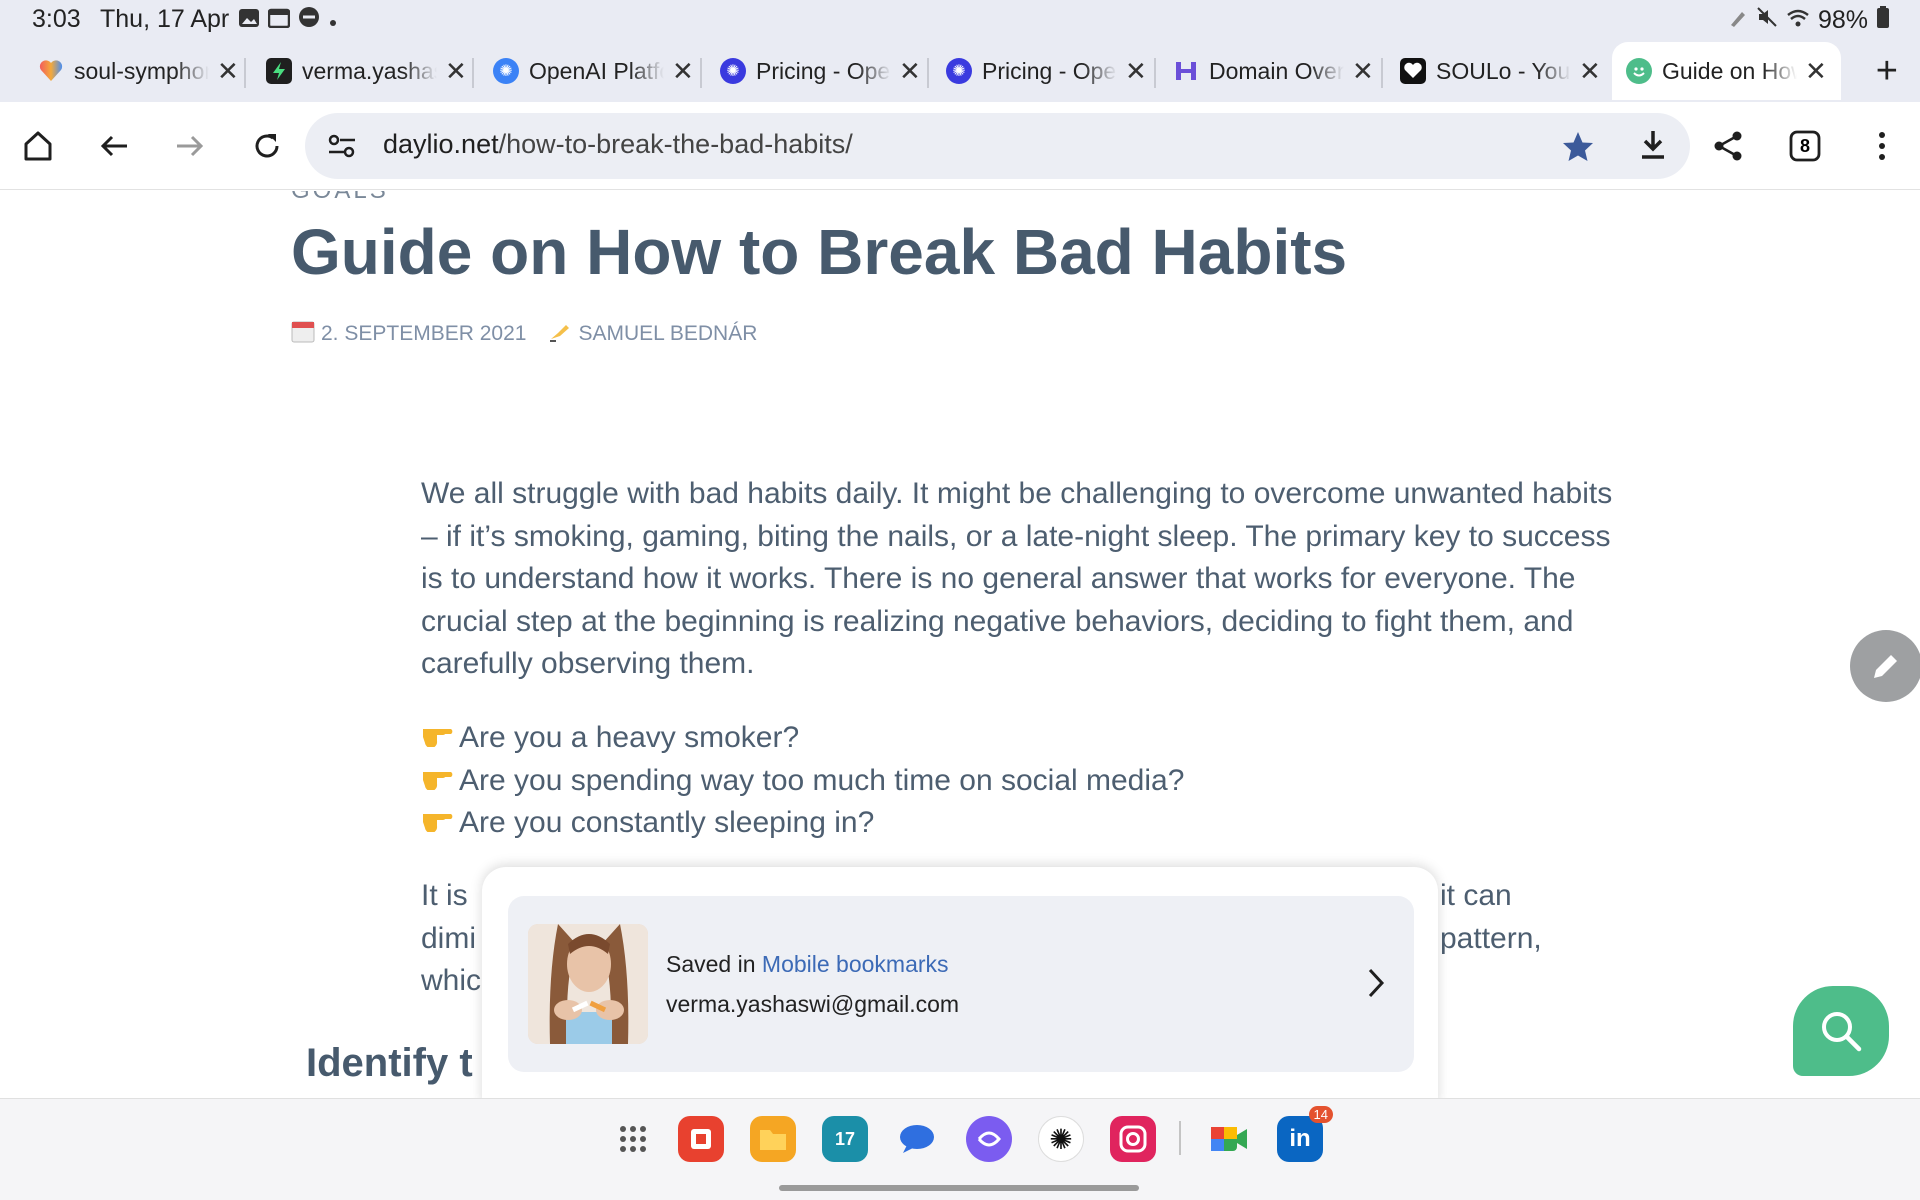  I want to click on mute-icon, so click(1767, 20).